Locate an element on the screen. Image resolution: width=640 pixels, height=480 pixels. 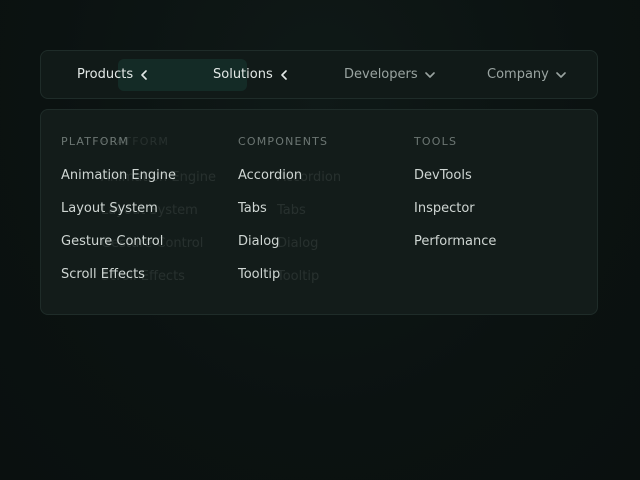
nav-item-products: Products is located at coordinates (112, 74).